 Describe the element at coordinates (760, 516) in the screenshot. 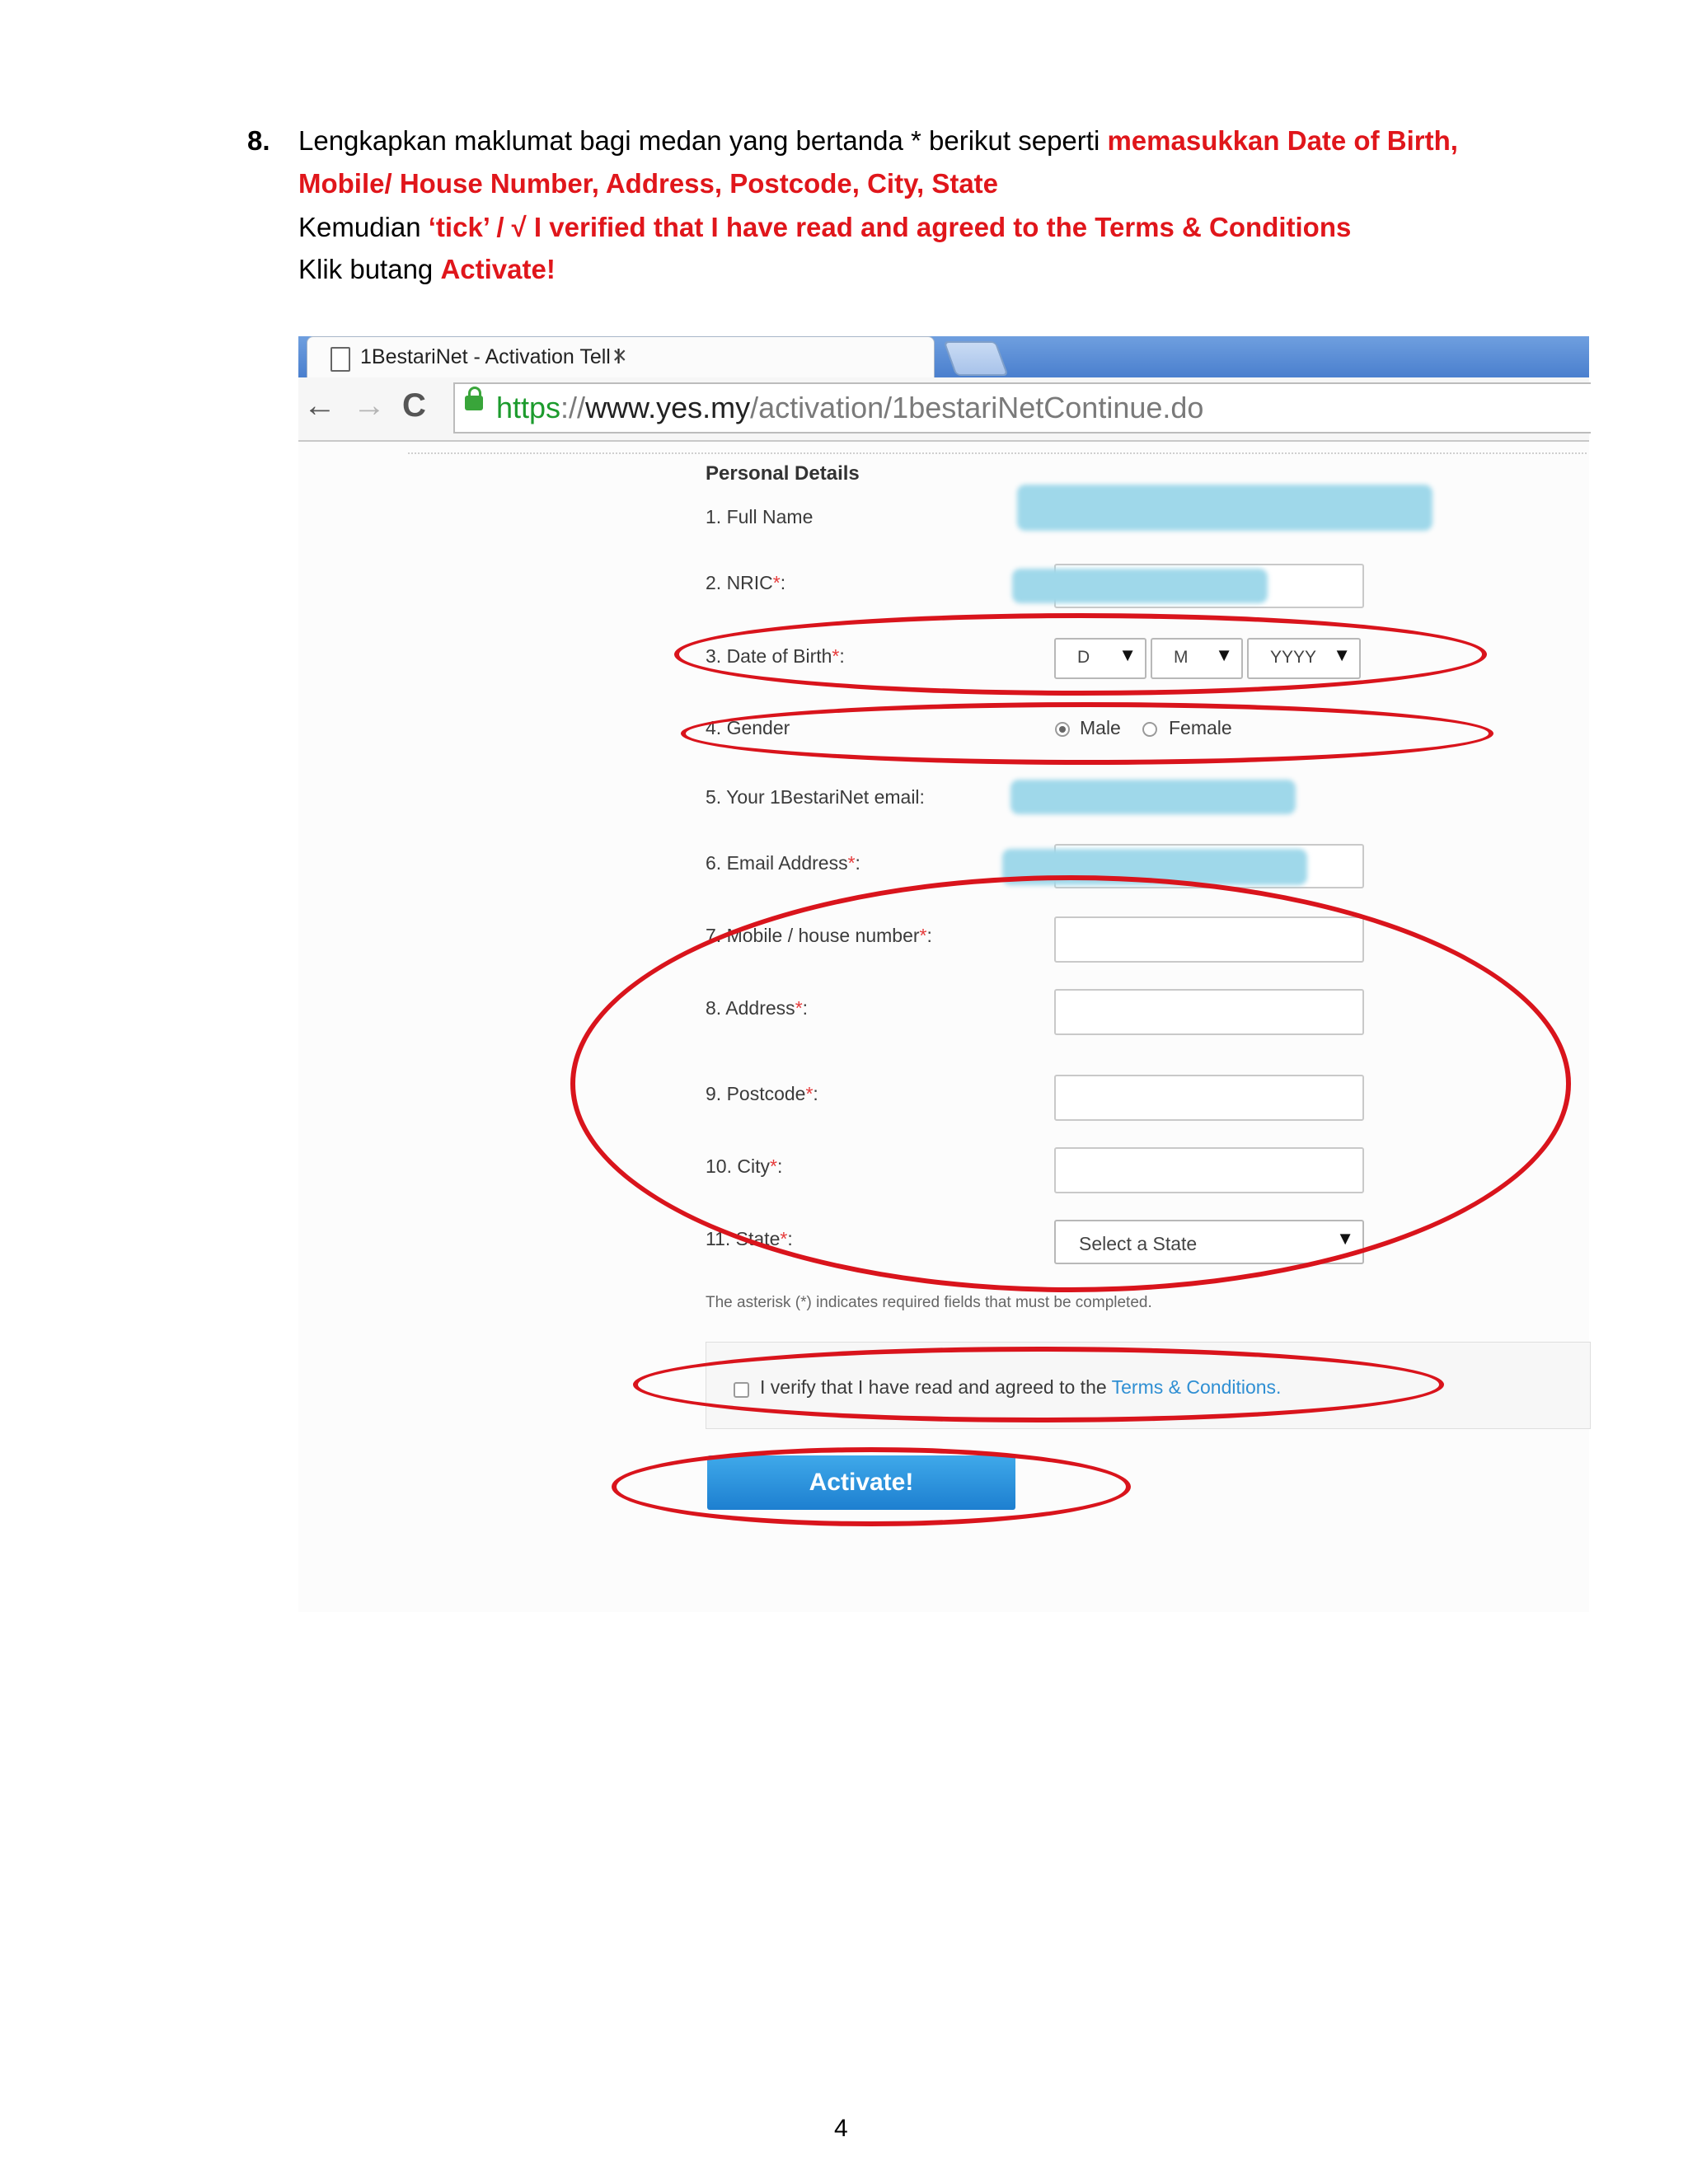

I see `label-full-name: 1. Full Name` at that location.